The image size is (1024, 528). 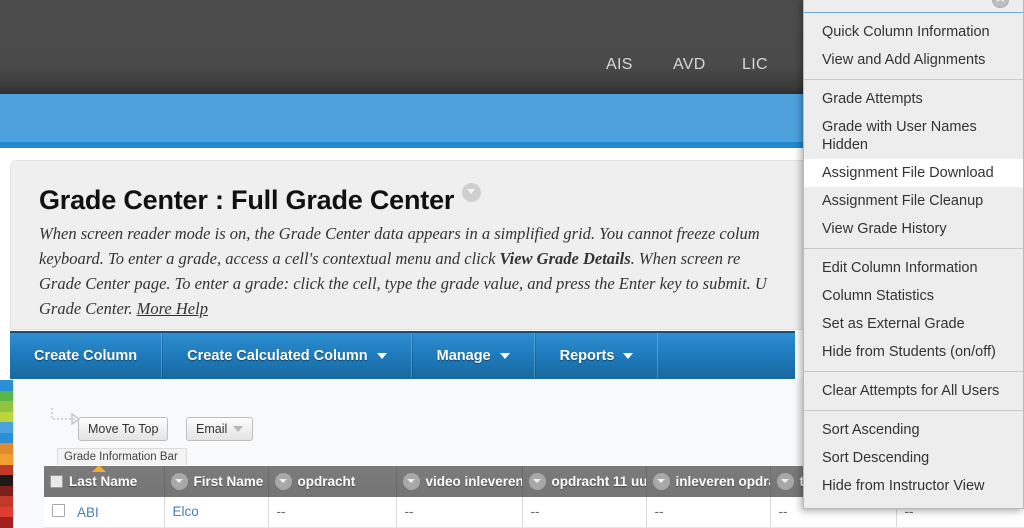 What do you see at coordinates (99, 469) in the screenshot?
I see `sort-ascending-caret-icon` at bounding box center [99, 469].